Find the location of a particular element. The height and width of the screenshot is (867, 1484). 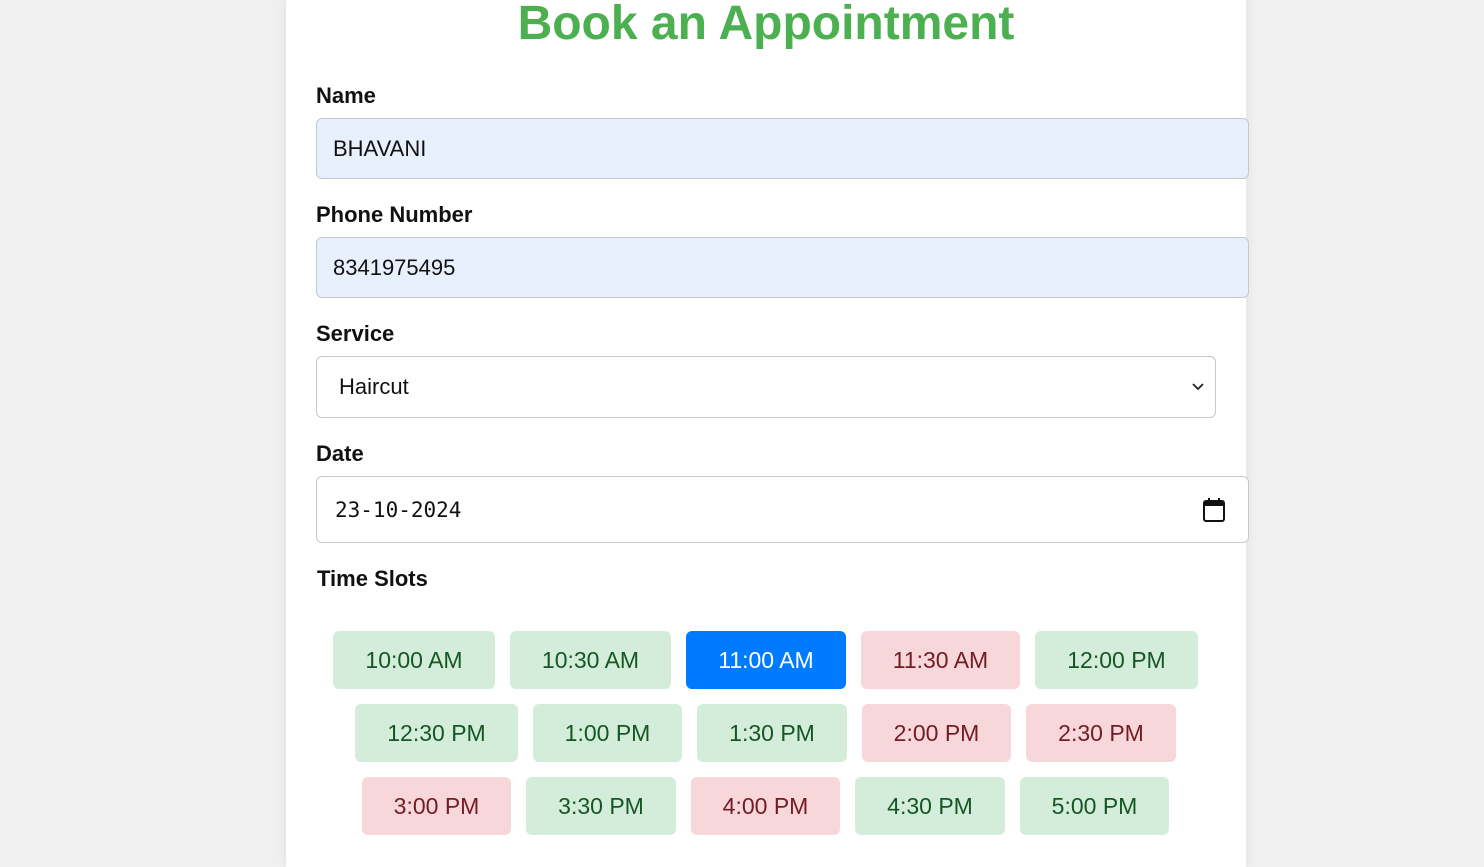

time-slot: 2:00 PM is located at coordinates (936, 733).